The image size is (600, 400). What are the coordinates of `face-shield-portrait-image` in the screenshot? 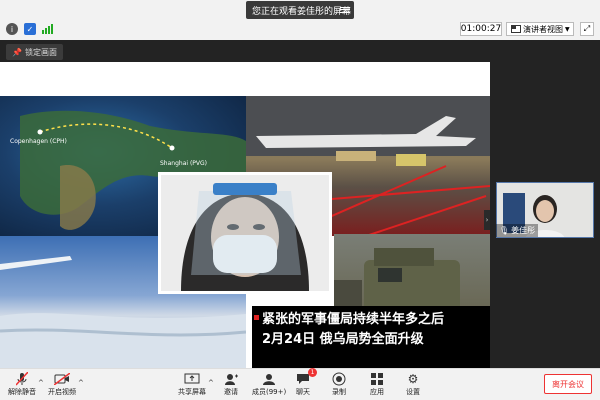 It's located at (245, 233).